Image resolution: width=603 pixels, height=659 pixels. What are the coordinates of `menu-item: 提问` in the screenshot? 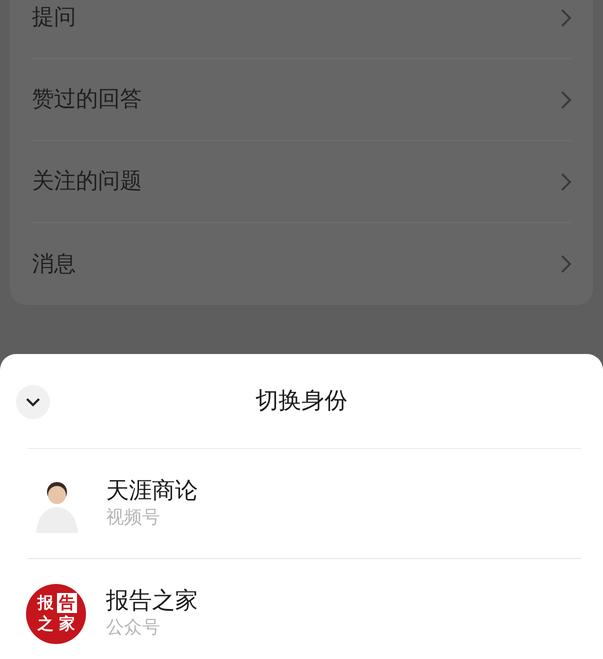 It's located at (302, 29).